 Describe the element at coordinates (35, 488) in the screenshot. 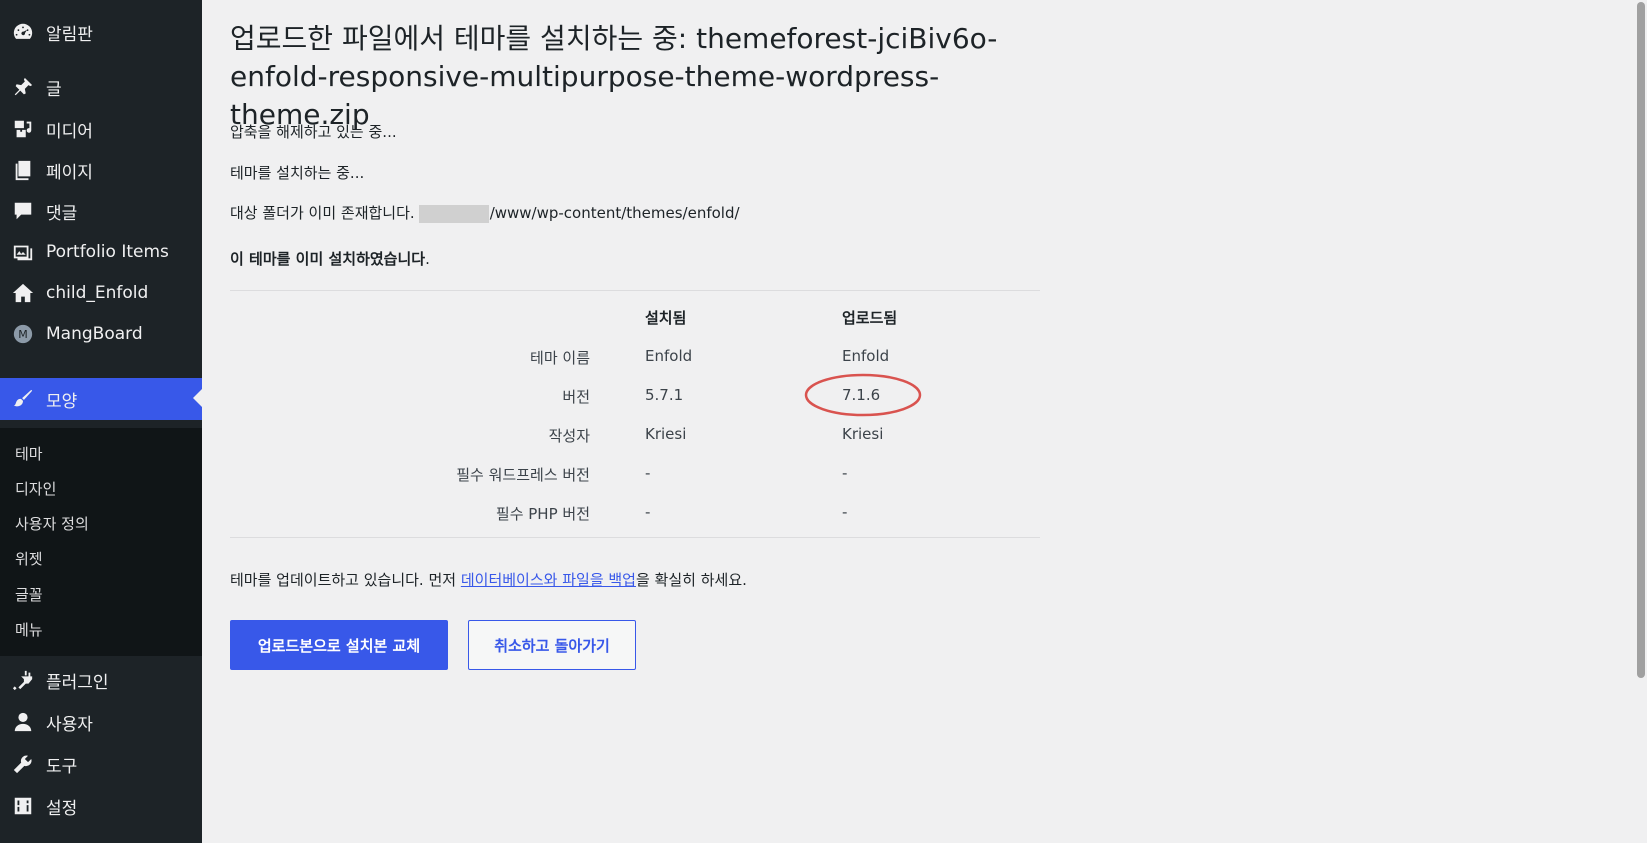

I see `submenu-item-design: 디자인` at that location.